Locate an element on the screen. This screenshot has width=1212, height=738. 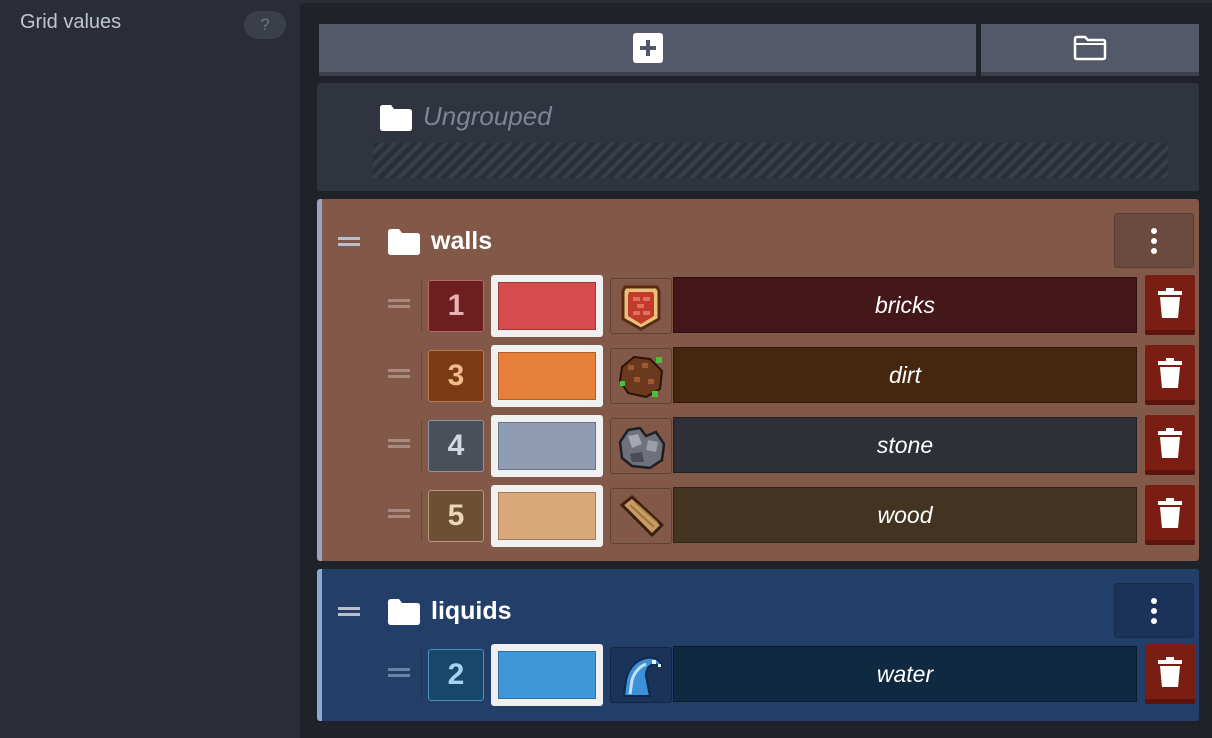
drop-zone is located at coordinates (770, 160).